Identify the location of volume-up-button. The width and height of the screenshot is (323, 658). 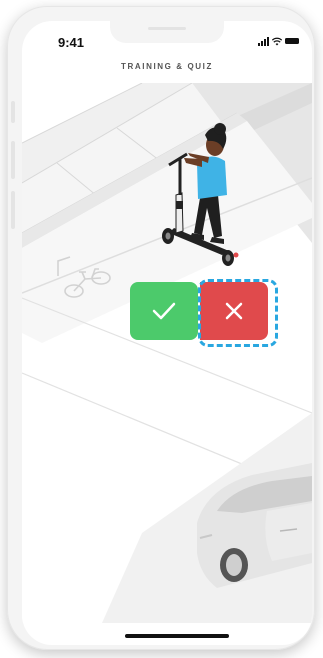
(13, 160).